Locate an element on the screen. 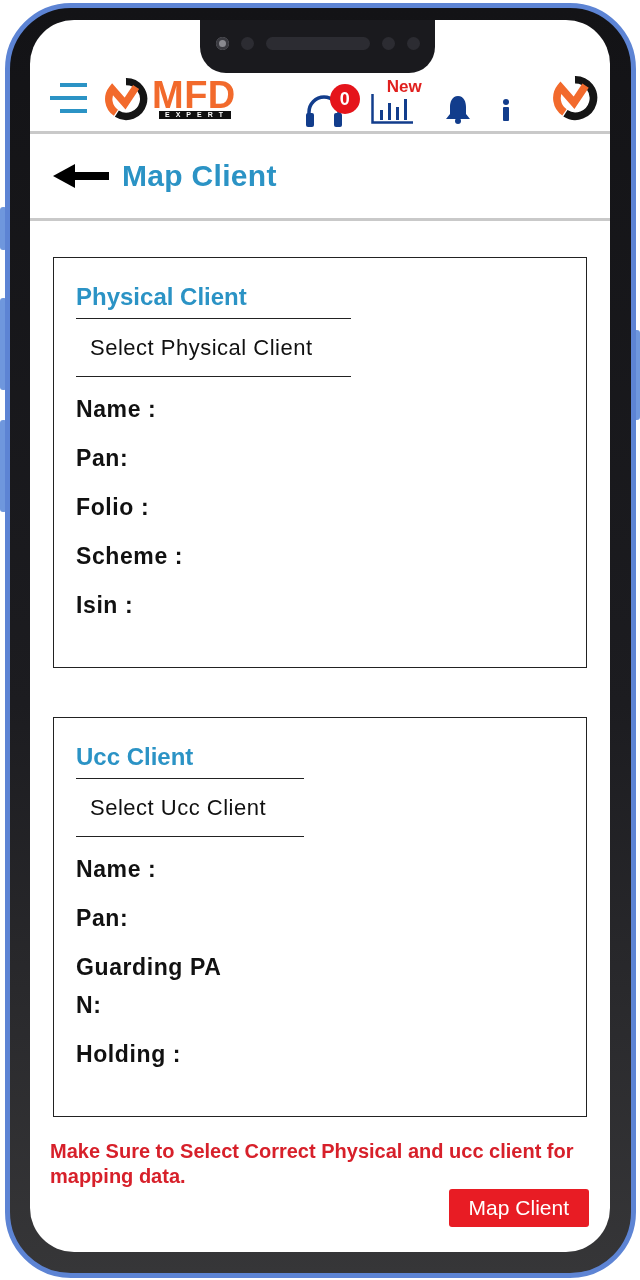  card-title: Ucc Client is located at coordinates (135, 757).